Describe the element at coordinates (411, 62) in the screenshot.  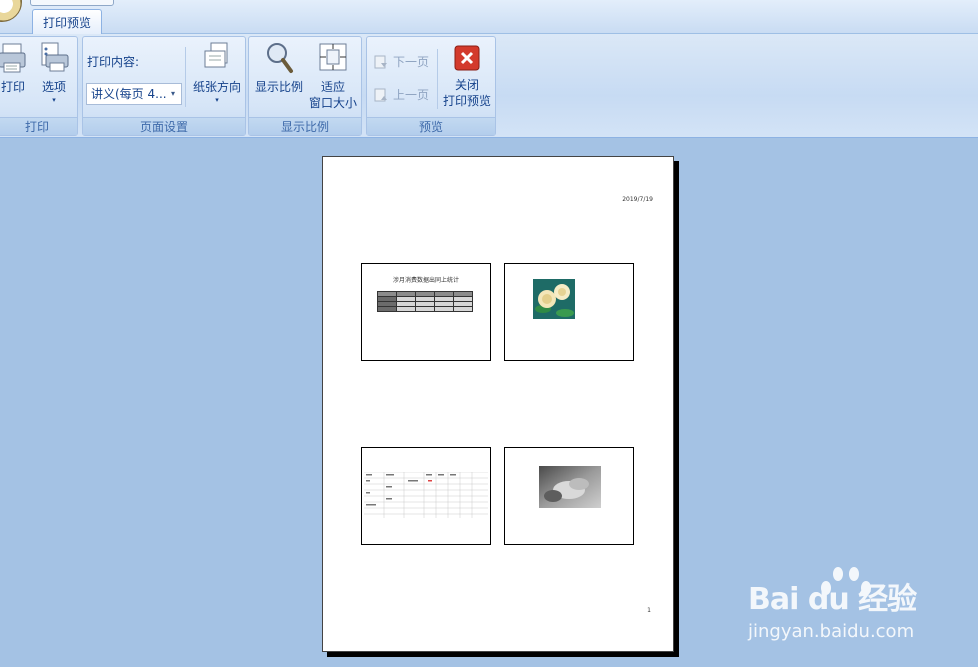
I see `next-page-label: 下一页` at that location.